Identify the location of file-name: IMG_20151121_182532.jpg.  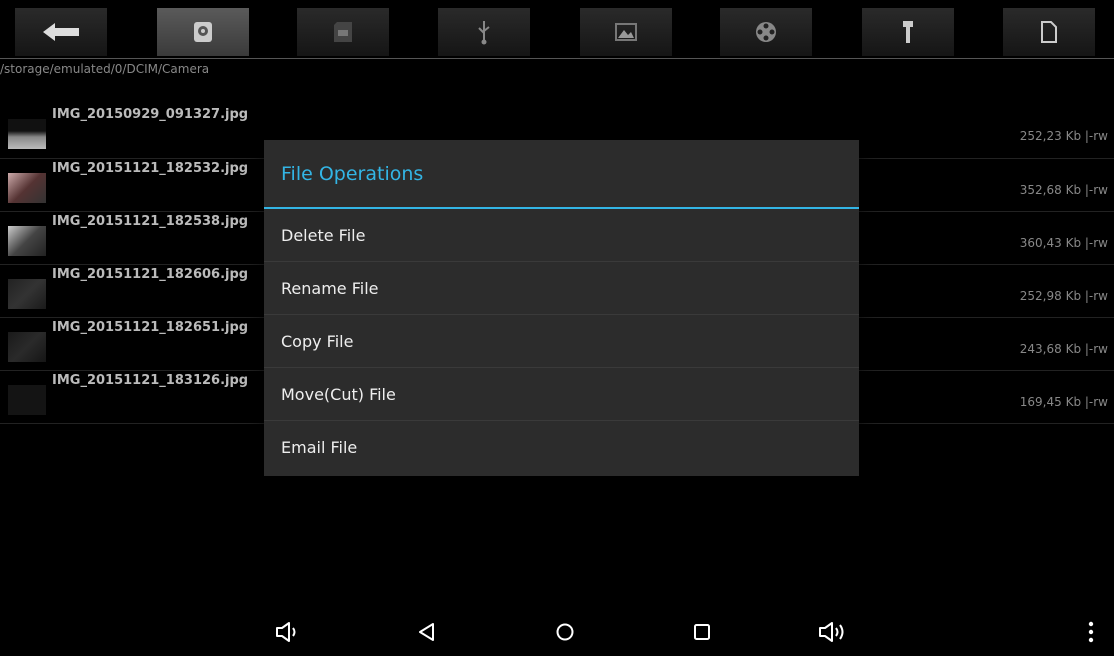
(150, 168).